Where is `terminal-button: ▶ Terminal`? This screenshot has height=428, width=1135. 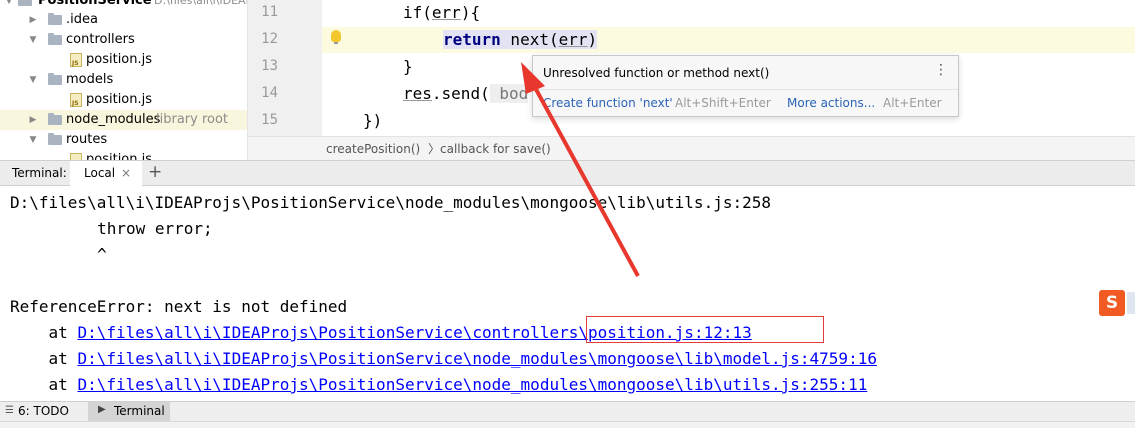
terminal-button: ▶ Terminal is located at coordinates (129, 412).